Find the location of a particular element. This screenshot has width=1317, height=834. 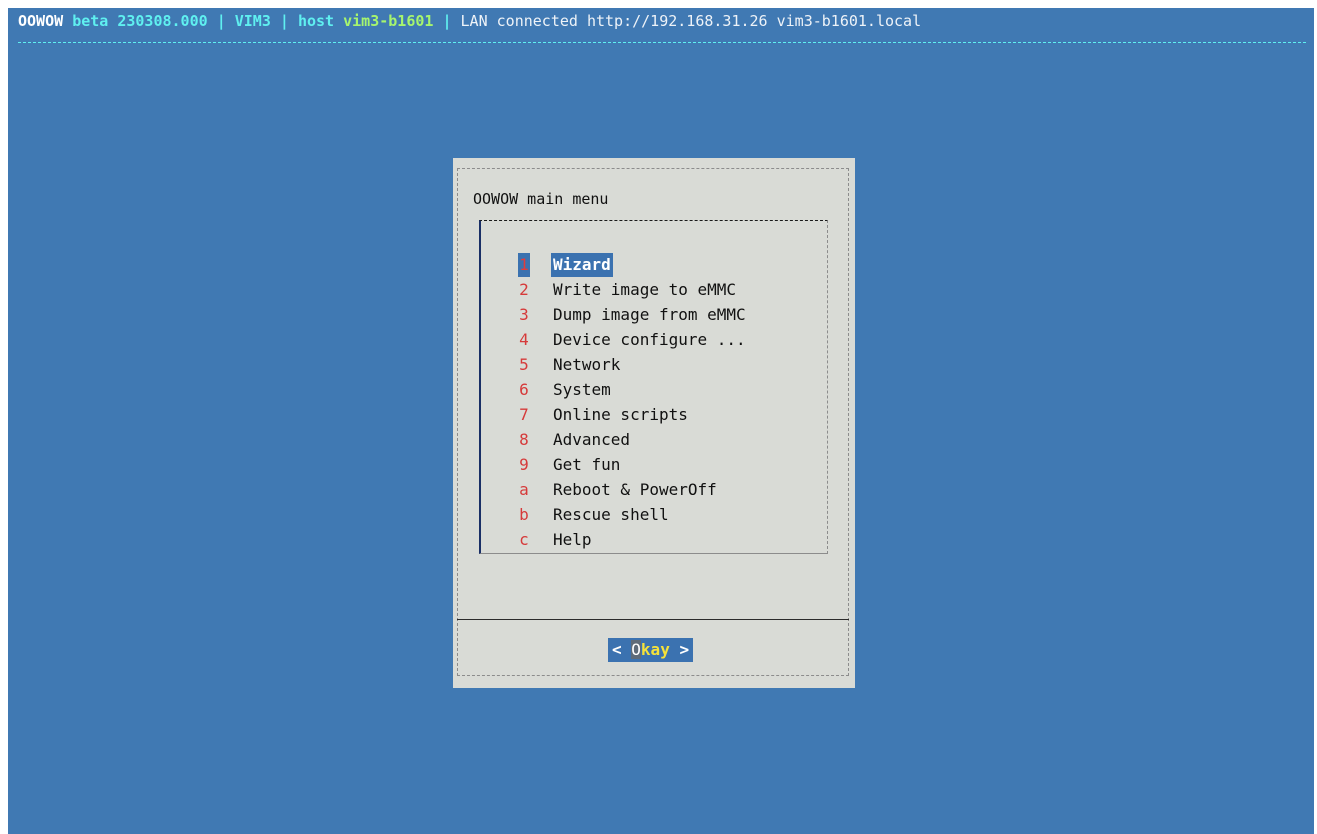

okay-button: < Okay > is located at coordinates (651, 650).